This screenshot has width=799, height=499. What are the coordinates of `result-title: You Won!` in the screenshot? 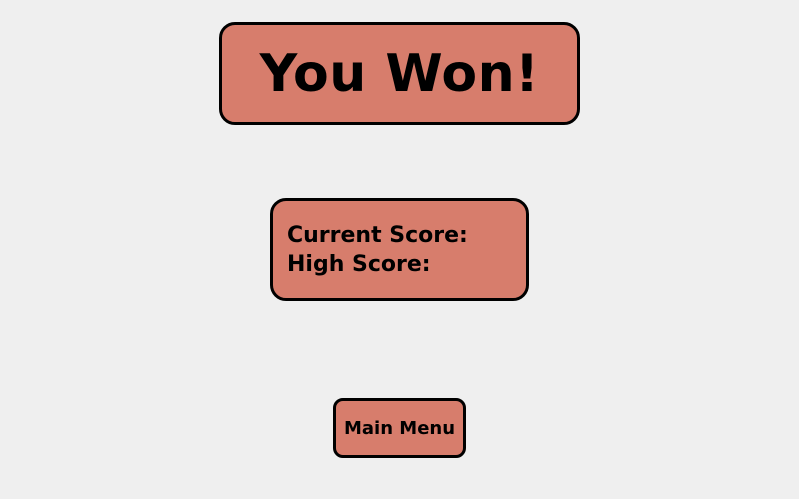 It's located at (399, 73).